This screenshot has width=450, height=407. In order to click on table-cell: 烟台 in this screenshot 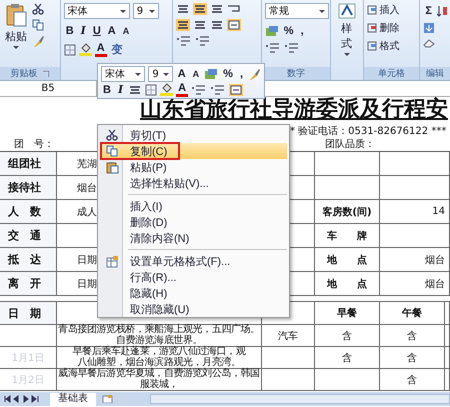, I will do `click(415, 260)`.